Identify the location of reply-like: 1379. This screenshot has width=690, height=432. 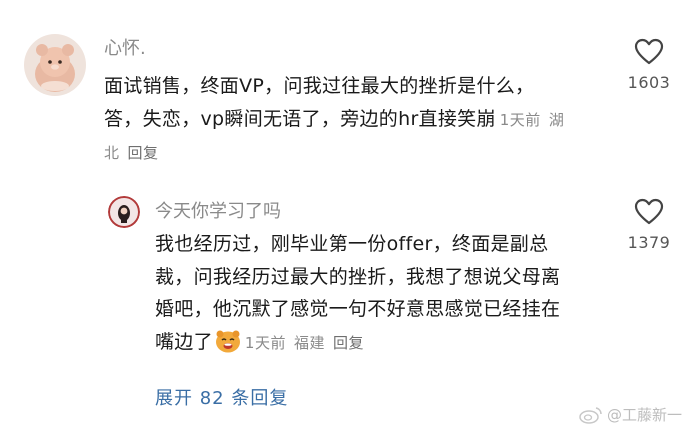
(649, 225).